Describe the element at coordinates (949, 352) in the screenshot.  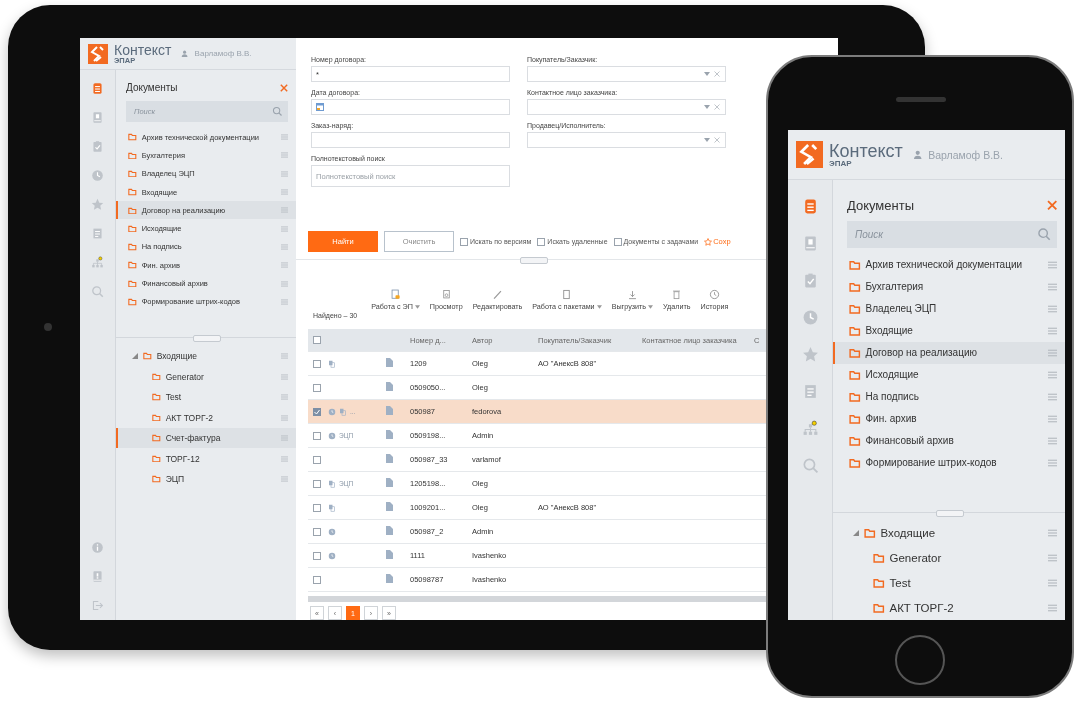
I see `folder-item: Договор на реализацию` at that location.